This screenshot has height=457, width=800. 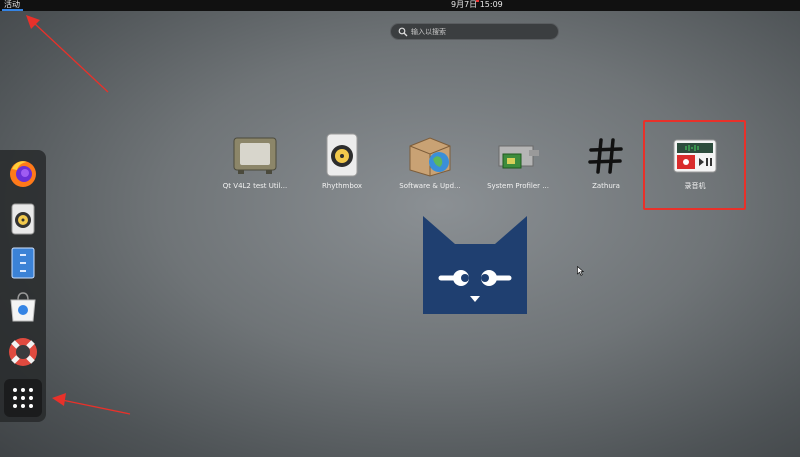 I want to click on arrow-to-activities, so click(x=67, y=54).